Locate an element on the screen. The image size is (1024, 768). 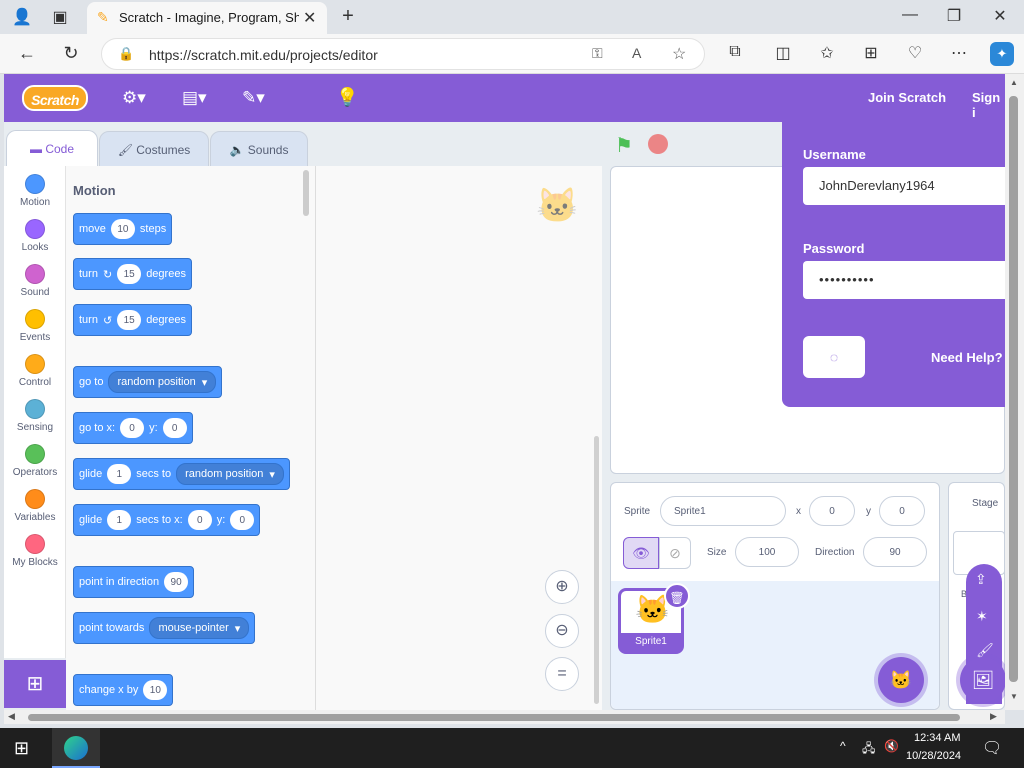
tutorials-lightbulb-icon: 💡 is located at coordinates (347, 97).